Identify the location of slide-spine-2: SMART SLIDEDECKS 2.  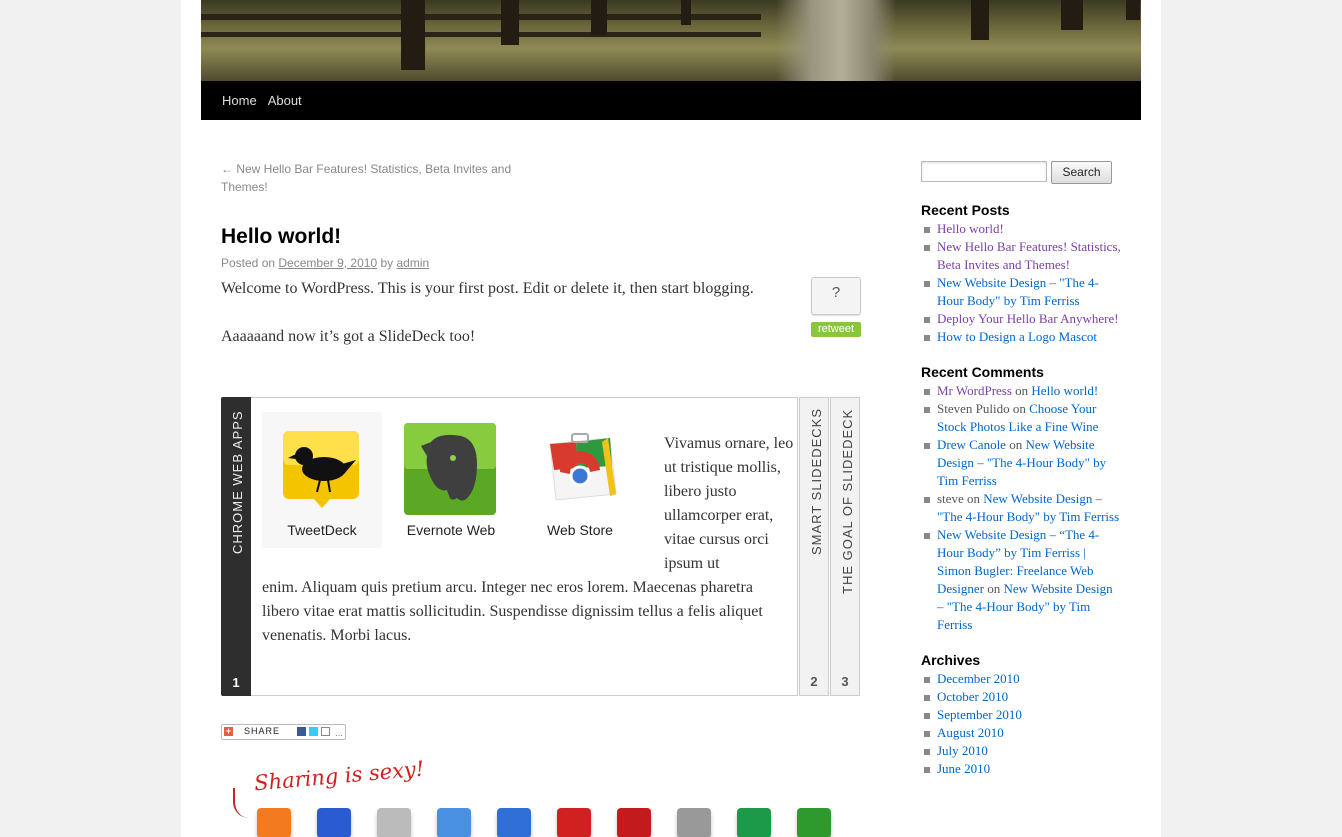
(814, 546).